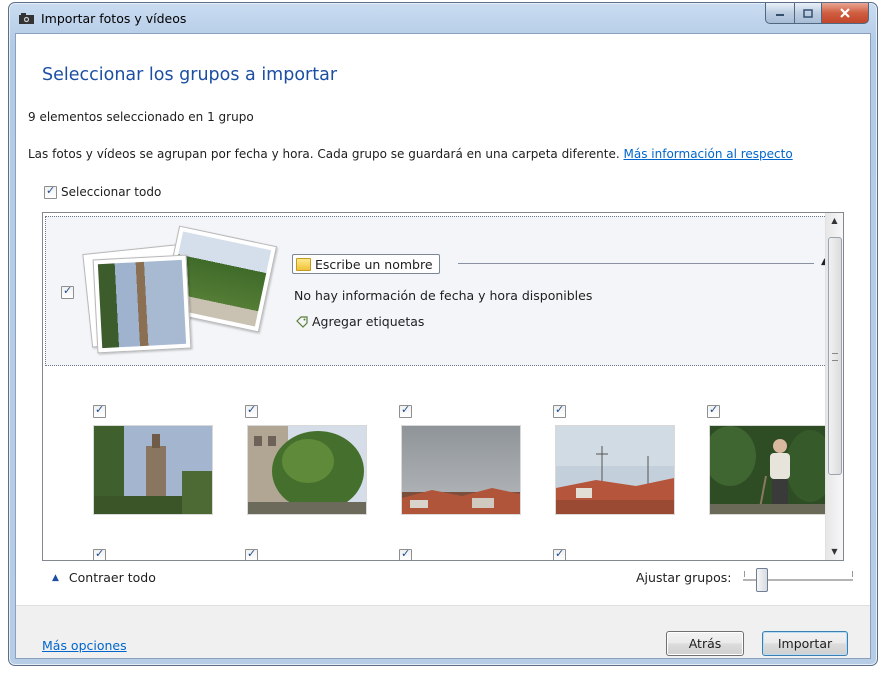 This screenshot has height=686, width=886. Describe the element at coordinates (708, 154) in the screenshot. I see `more-info-link: Más información al respecto` at that location.